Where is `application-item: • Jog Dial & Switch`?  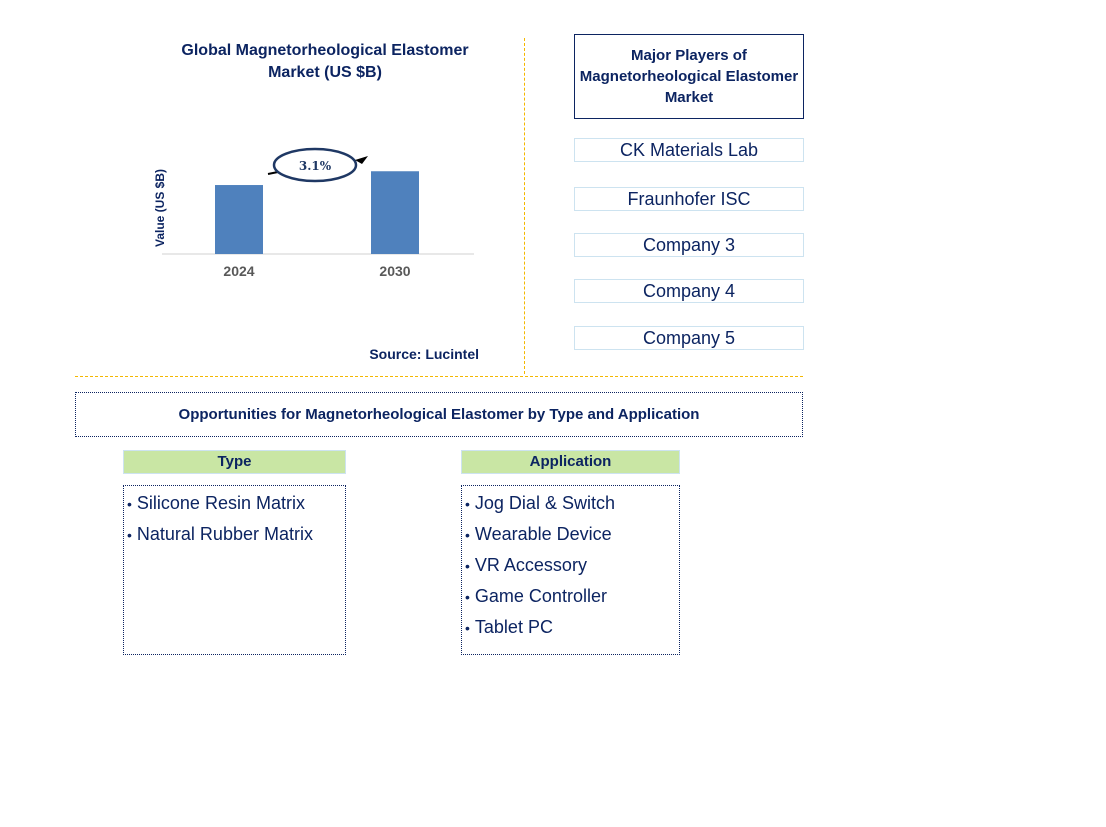 application-item: • Jog Dial & Switch is located at coordinates (540, 503).